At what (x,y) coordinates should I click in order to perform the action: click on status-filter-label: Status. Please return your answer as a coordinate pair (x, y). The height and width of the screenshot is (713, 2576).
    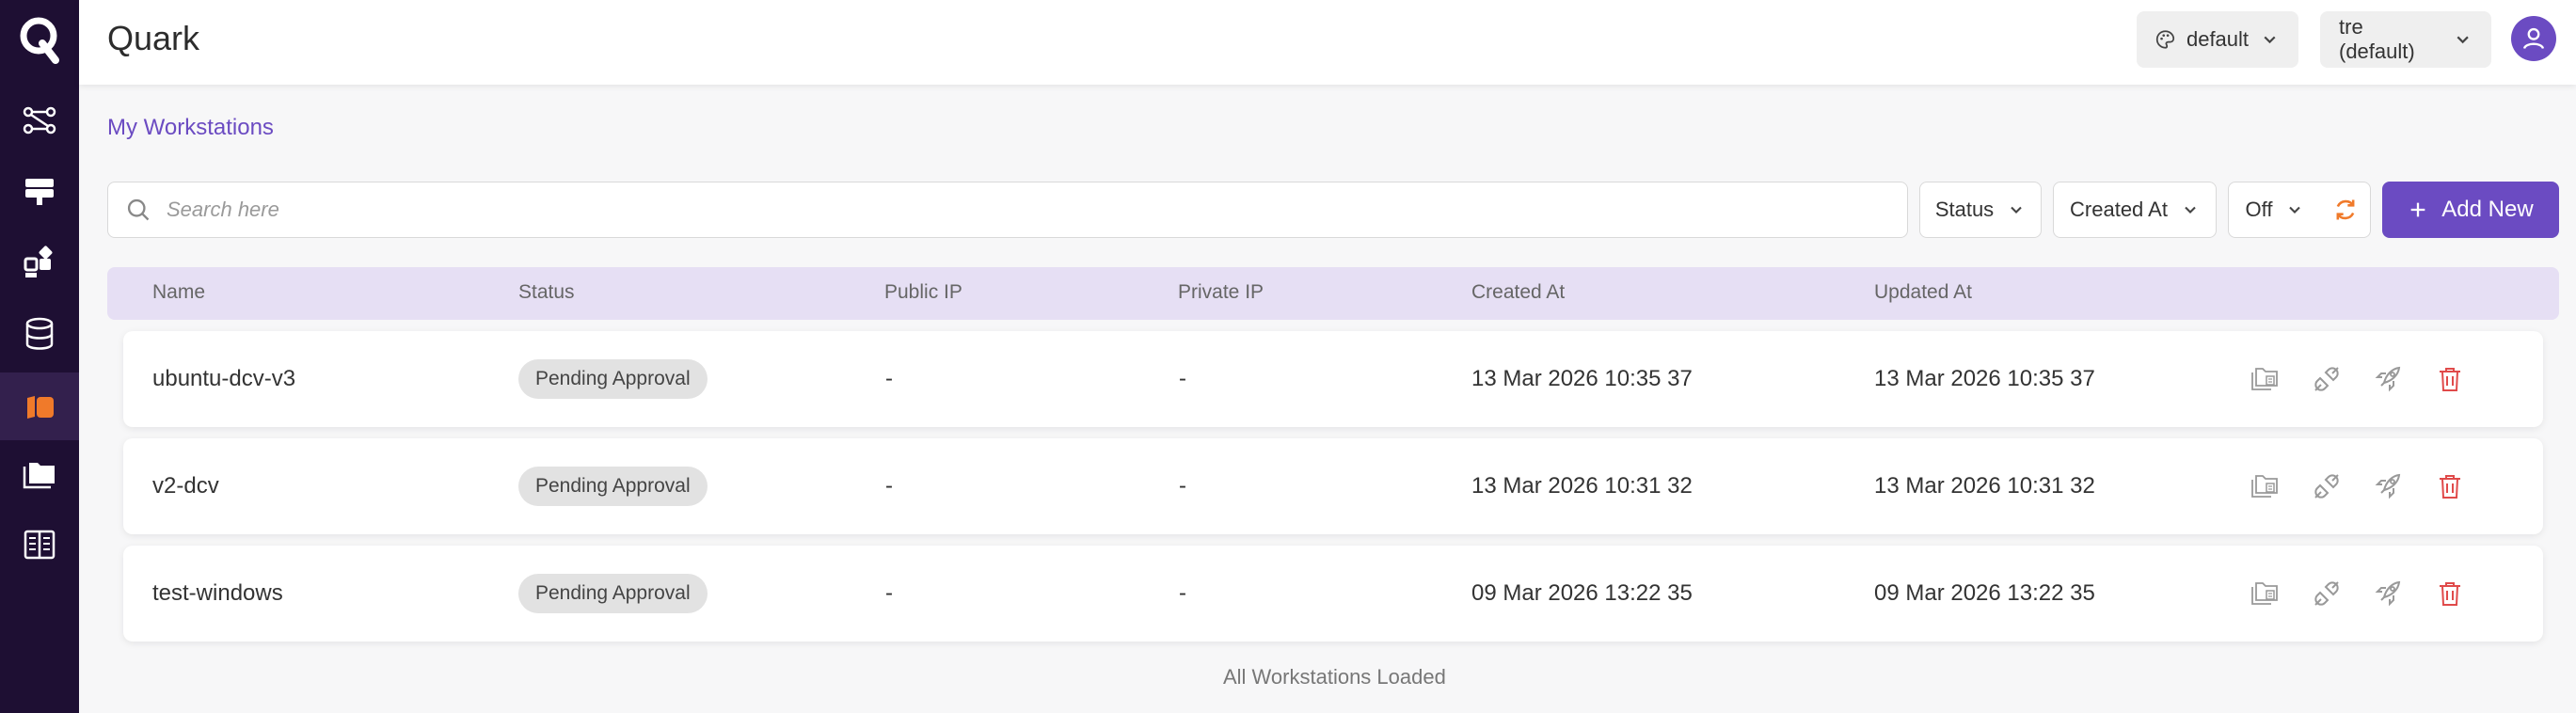
    Looking at the image, I should click on (1965, 209).